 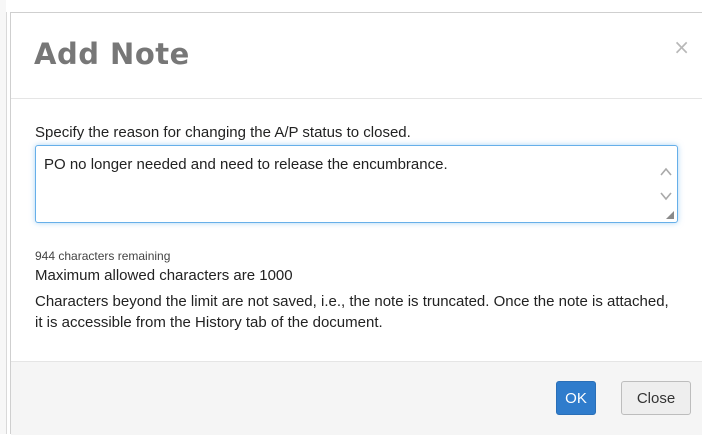 What do you see at coordinates (103, 256) in the screenshot?
I see `characters-remaining-text: 944 characters remaining` at bounding box center [103, 256].